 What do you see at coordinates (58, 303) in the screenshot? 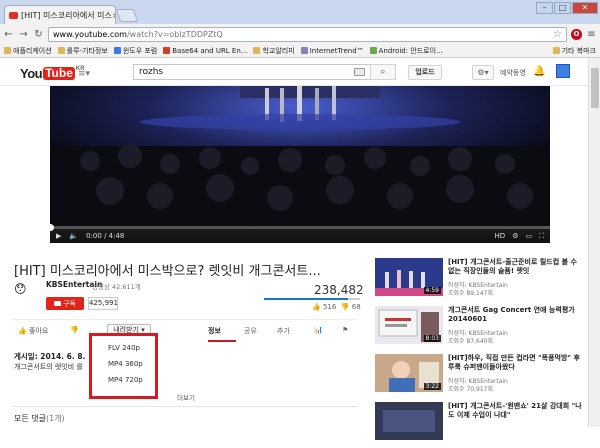
I see `youtube-icon` at bounding box center [58, 303].